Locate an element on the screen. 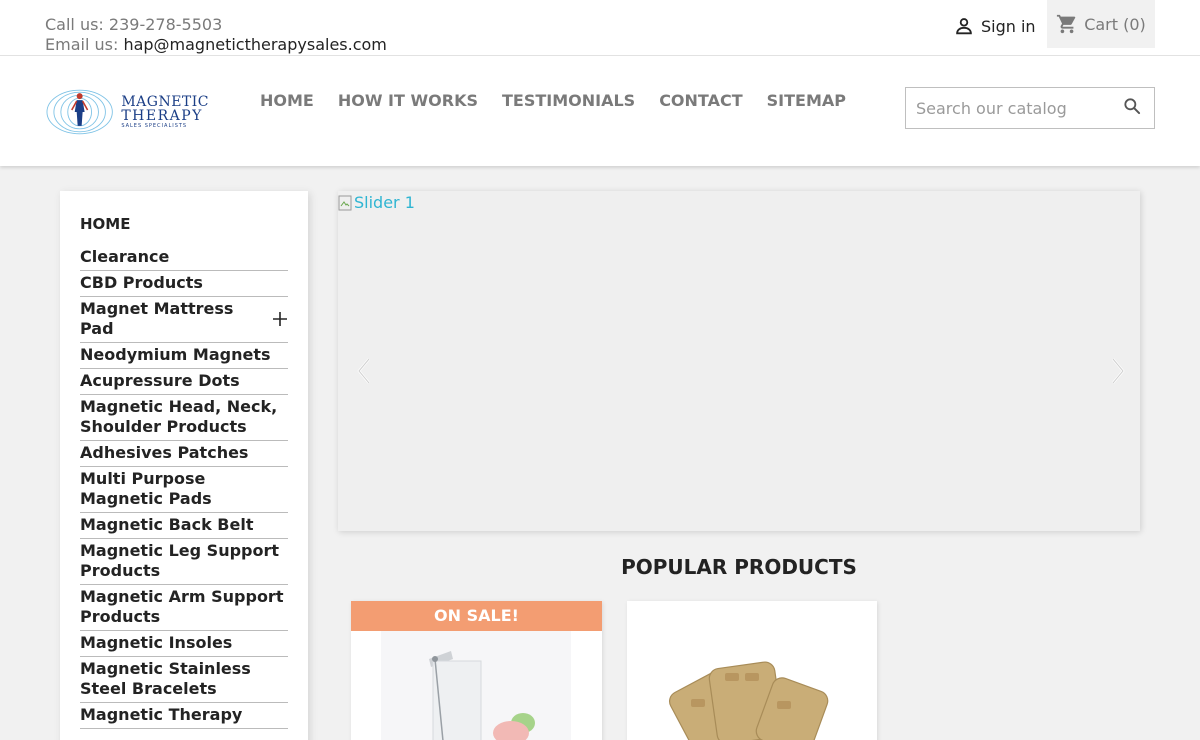 This screenshot has width=1200, height=740. phone-line: Call us: 239-278-5503 is located at coordinates (216, 25).